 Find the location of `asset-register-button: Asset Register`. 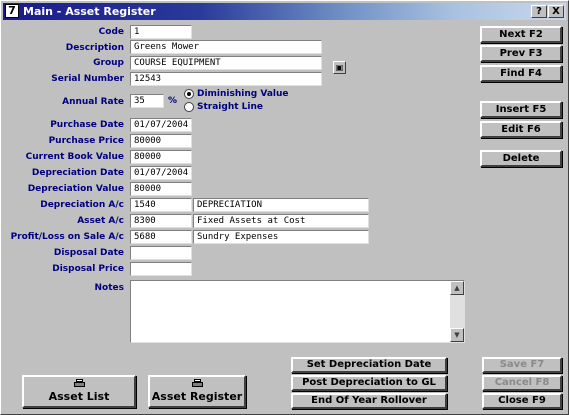

asset-register-button: Asset Register is located at coordinates (197, 391).